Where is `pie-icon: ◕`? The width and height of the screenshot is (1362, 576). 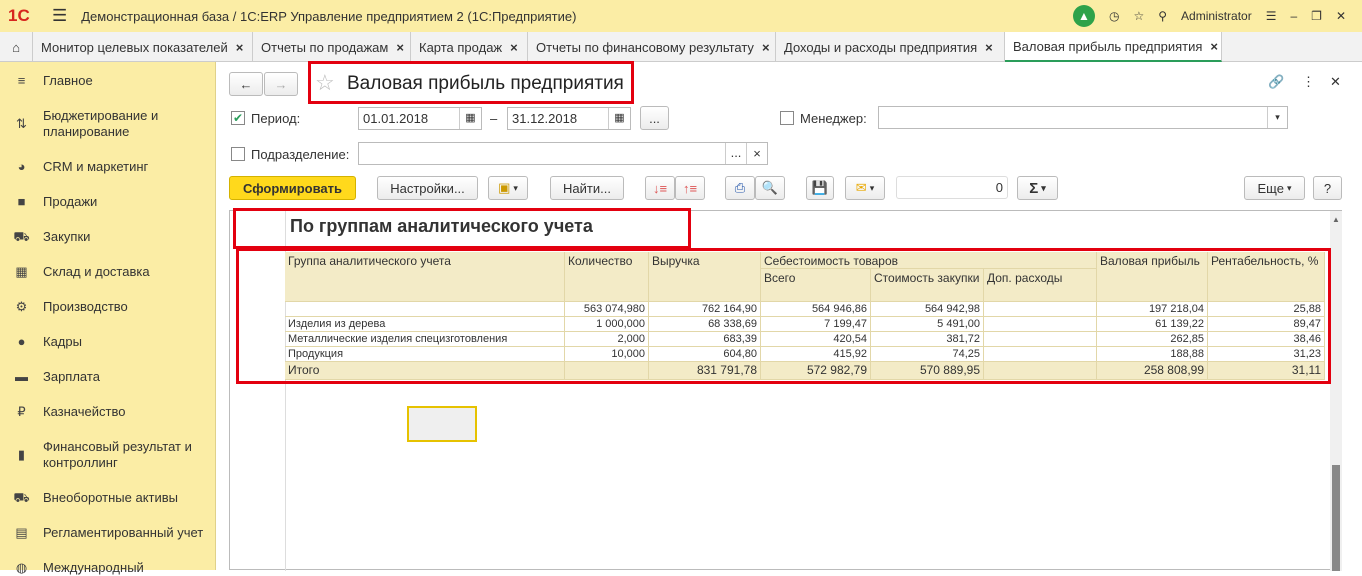 pie-icon: ◕ is located at coordinates (21, 166).